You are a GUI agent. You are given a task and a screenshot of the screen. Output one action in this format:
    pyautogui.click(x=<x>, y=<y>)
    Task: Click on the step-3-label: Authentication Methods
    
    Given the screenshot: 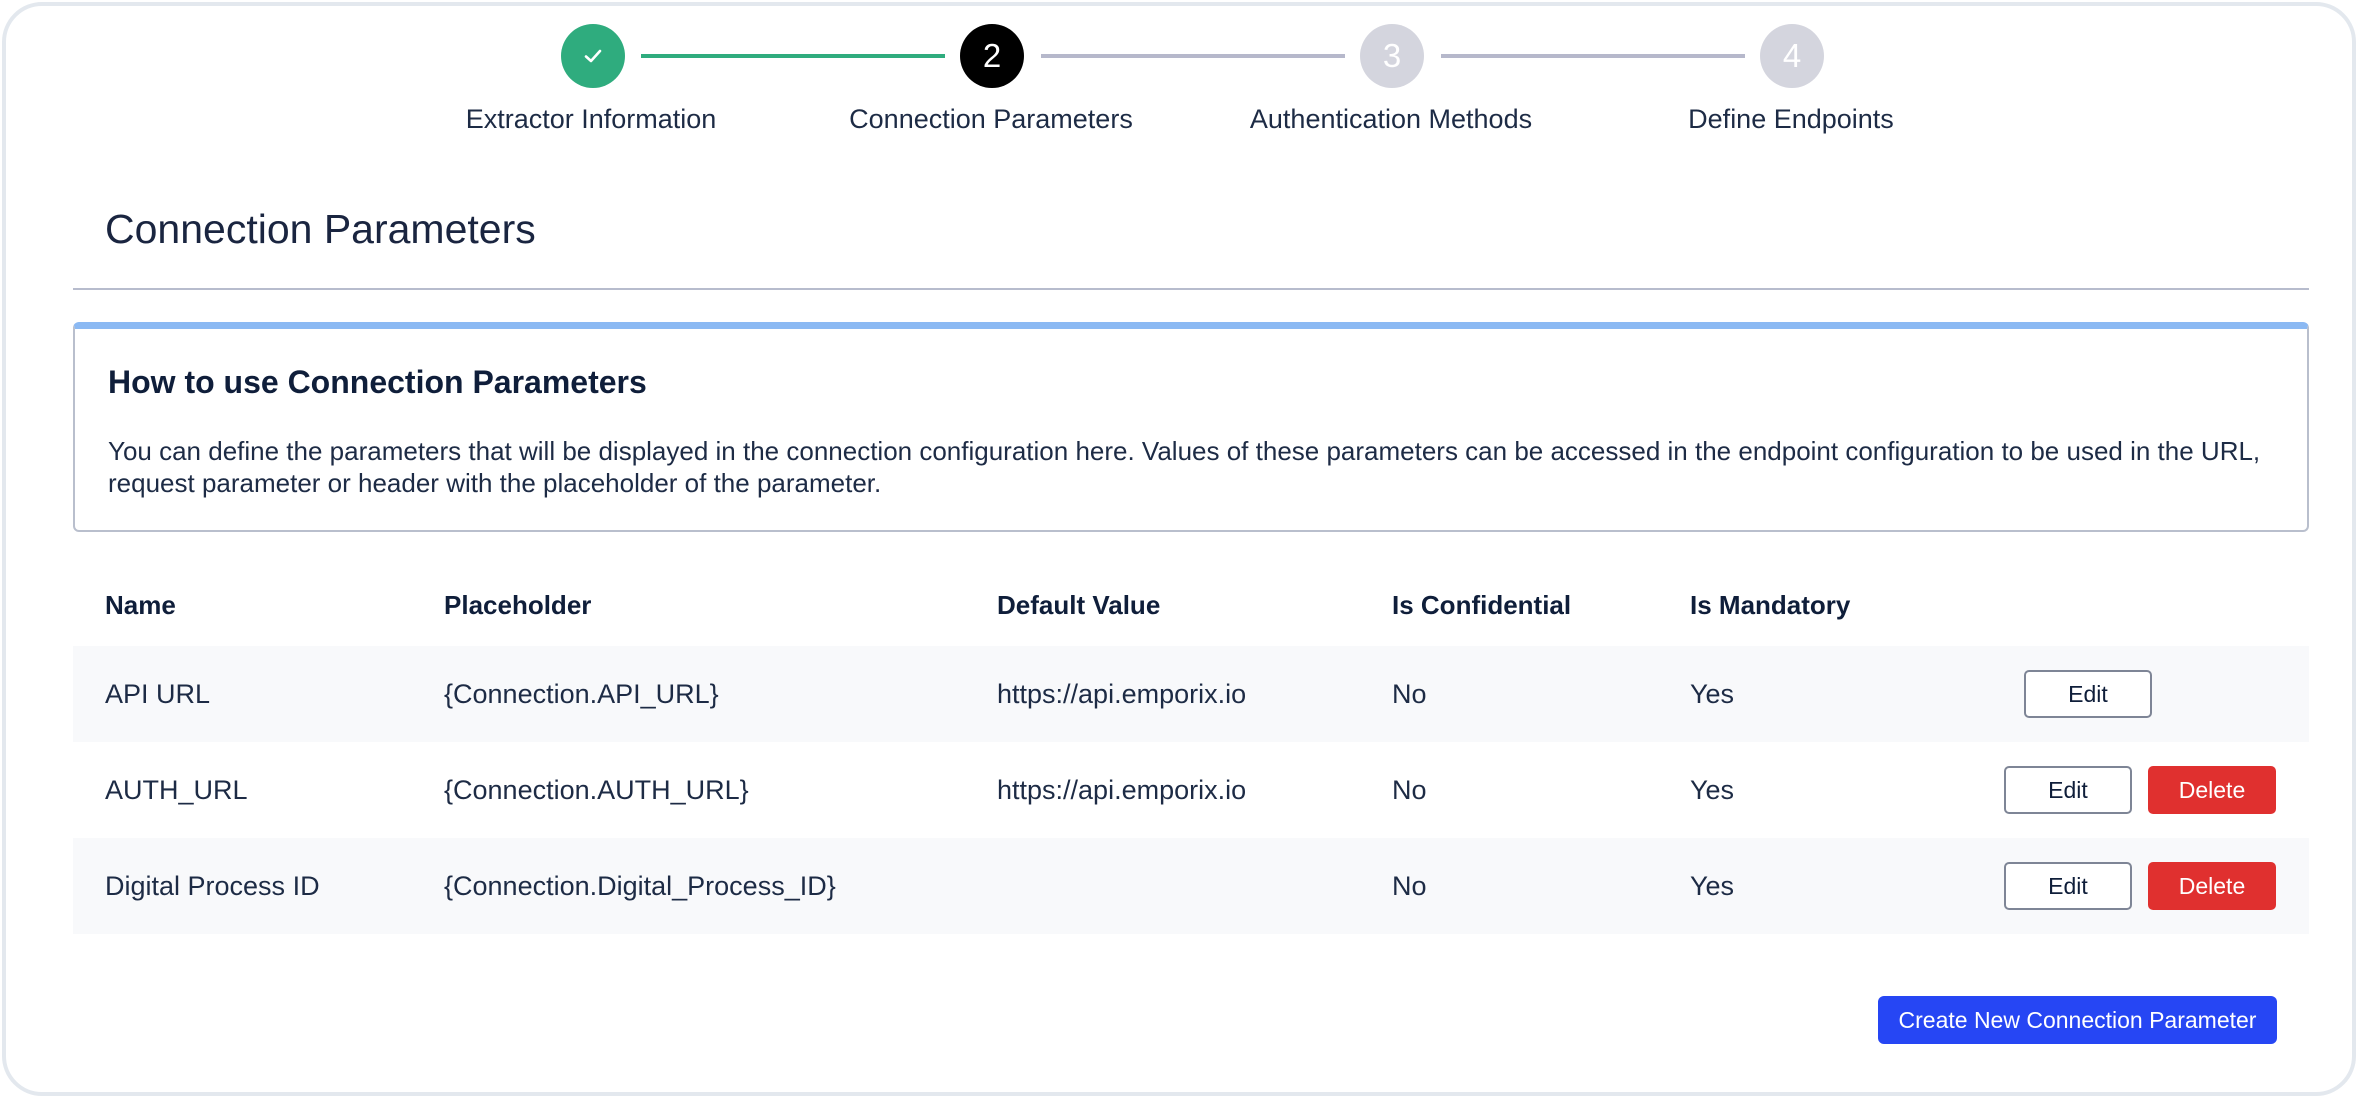 What is the action you would take?
    pyautogui.click(x=1391, y=119)
    